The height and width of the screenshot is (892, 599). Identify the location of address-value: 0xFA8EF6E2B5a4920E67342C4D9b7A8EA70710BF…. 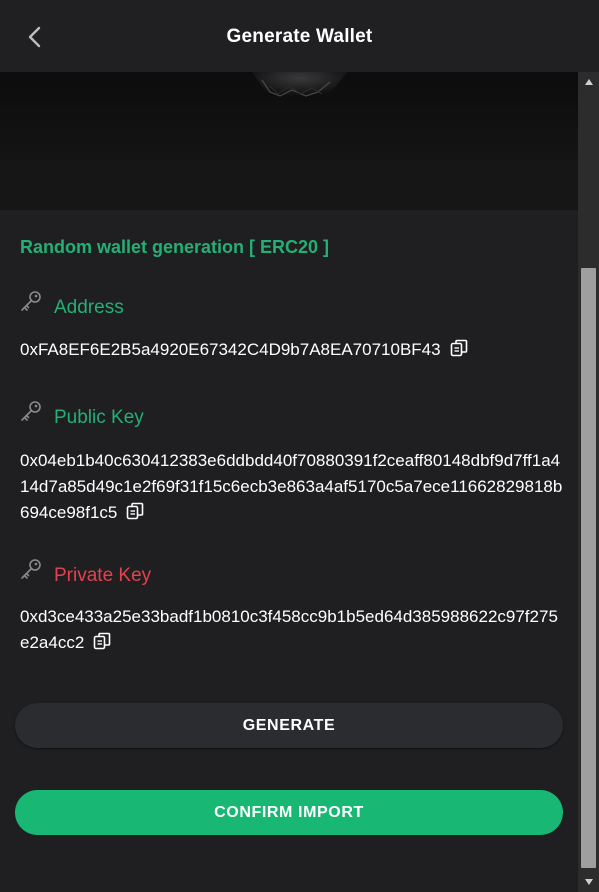
(230, 349).